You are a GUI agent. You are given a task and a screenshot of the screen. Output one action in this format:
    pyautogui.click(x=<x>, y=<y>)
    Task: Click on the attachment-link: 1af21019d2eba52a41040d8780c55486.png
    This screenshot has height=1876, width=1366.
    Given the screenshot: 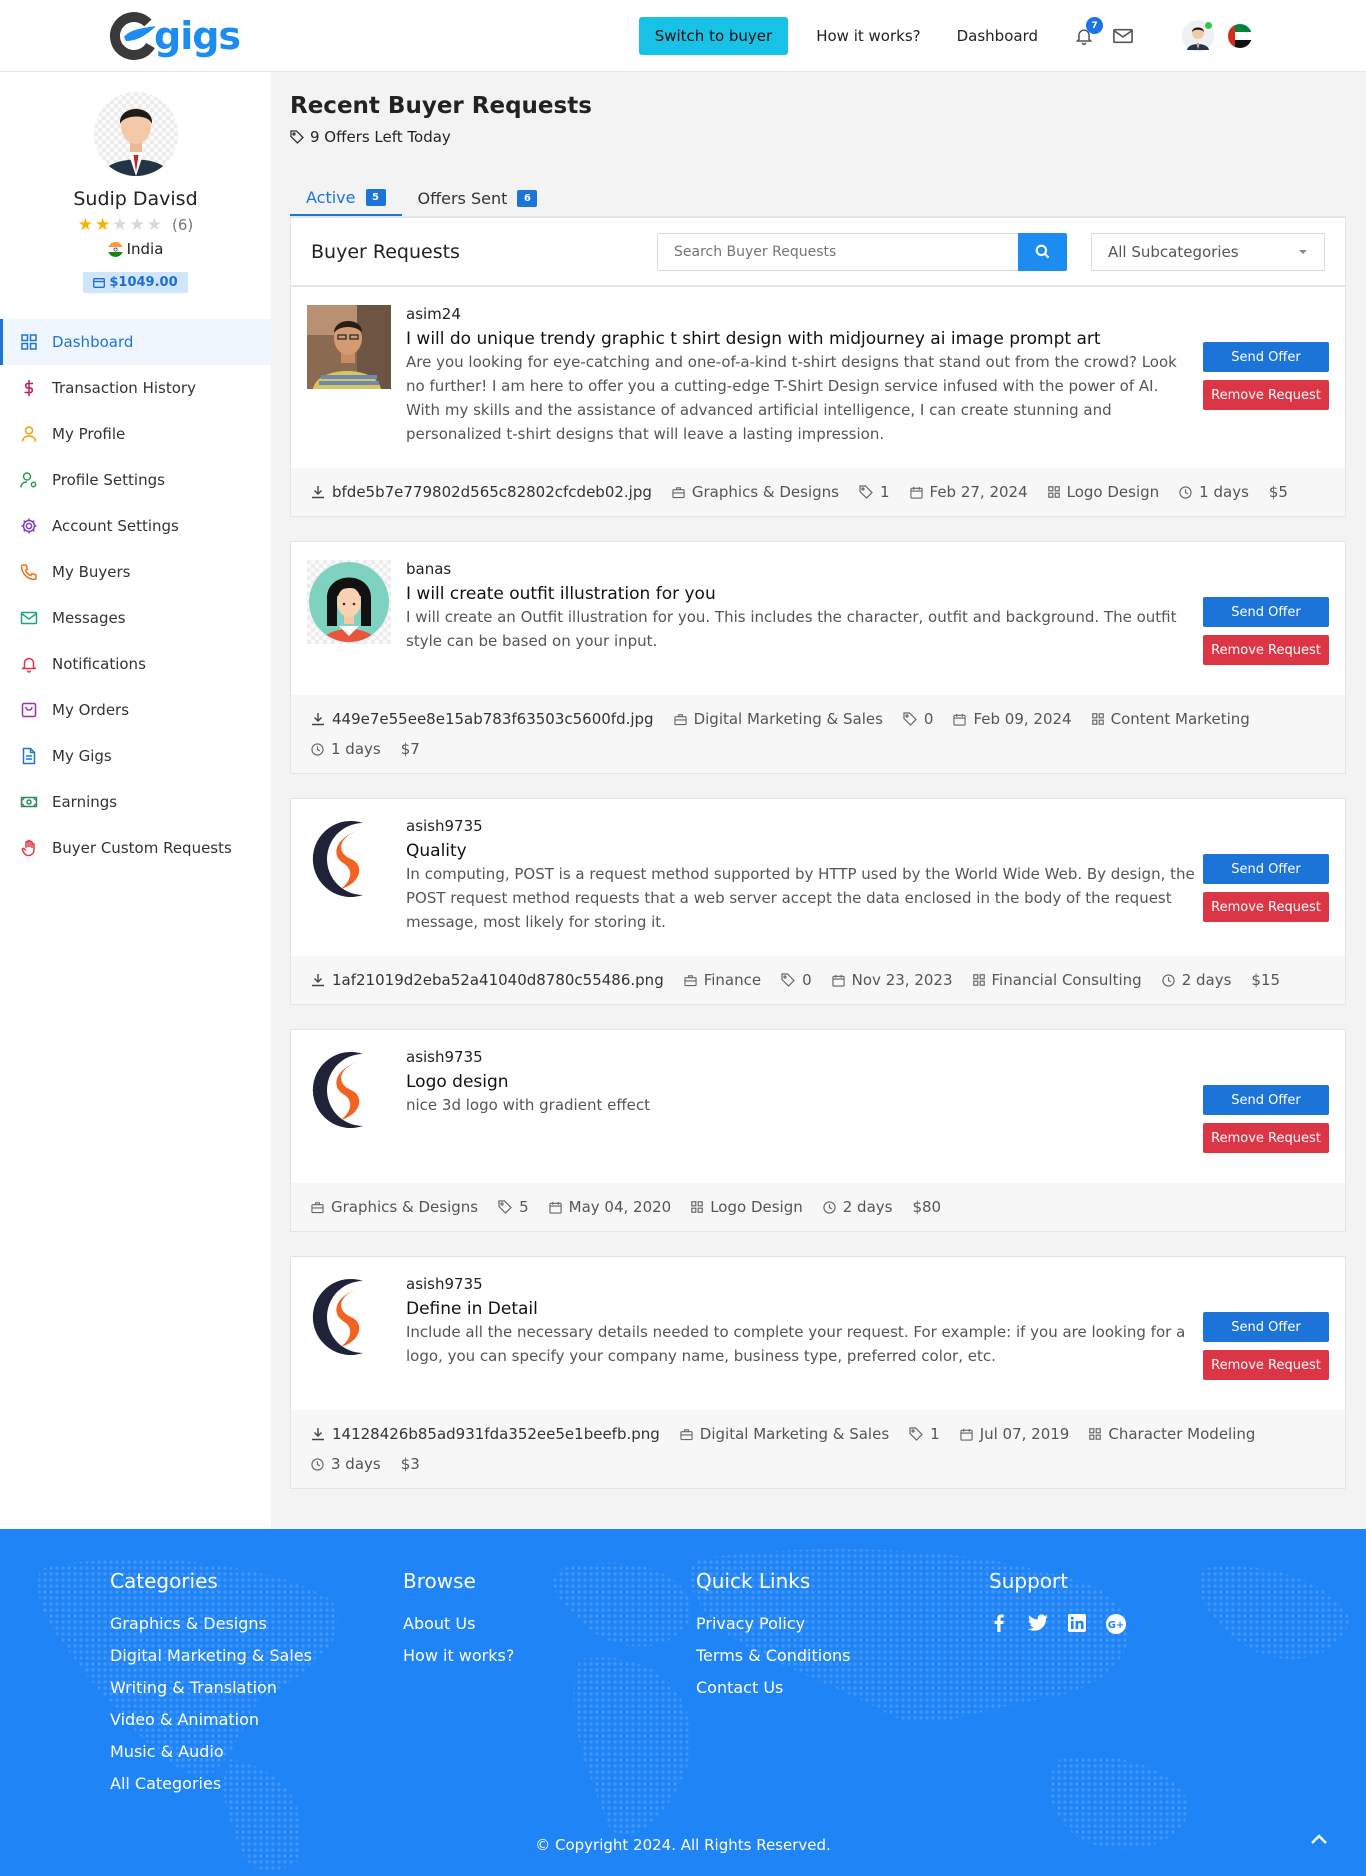 What is the action you would take?
    pyautogui.click(x=487, y=980)
    